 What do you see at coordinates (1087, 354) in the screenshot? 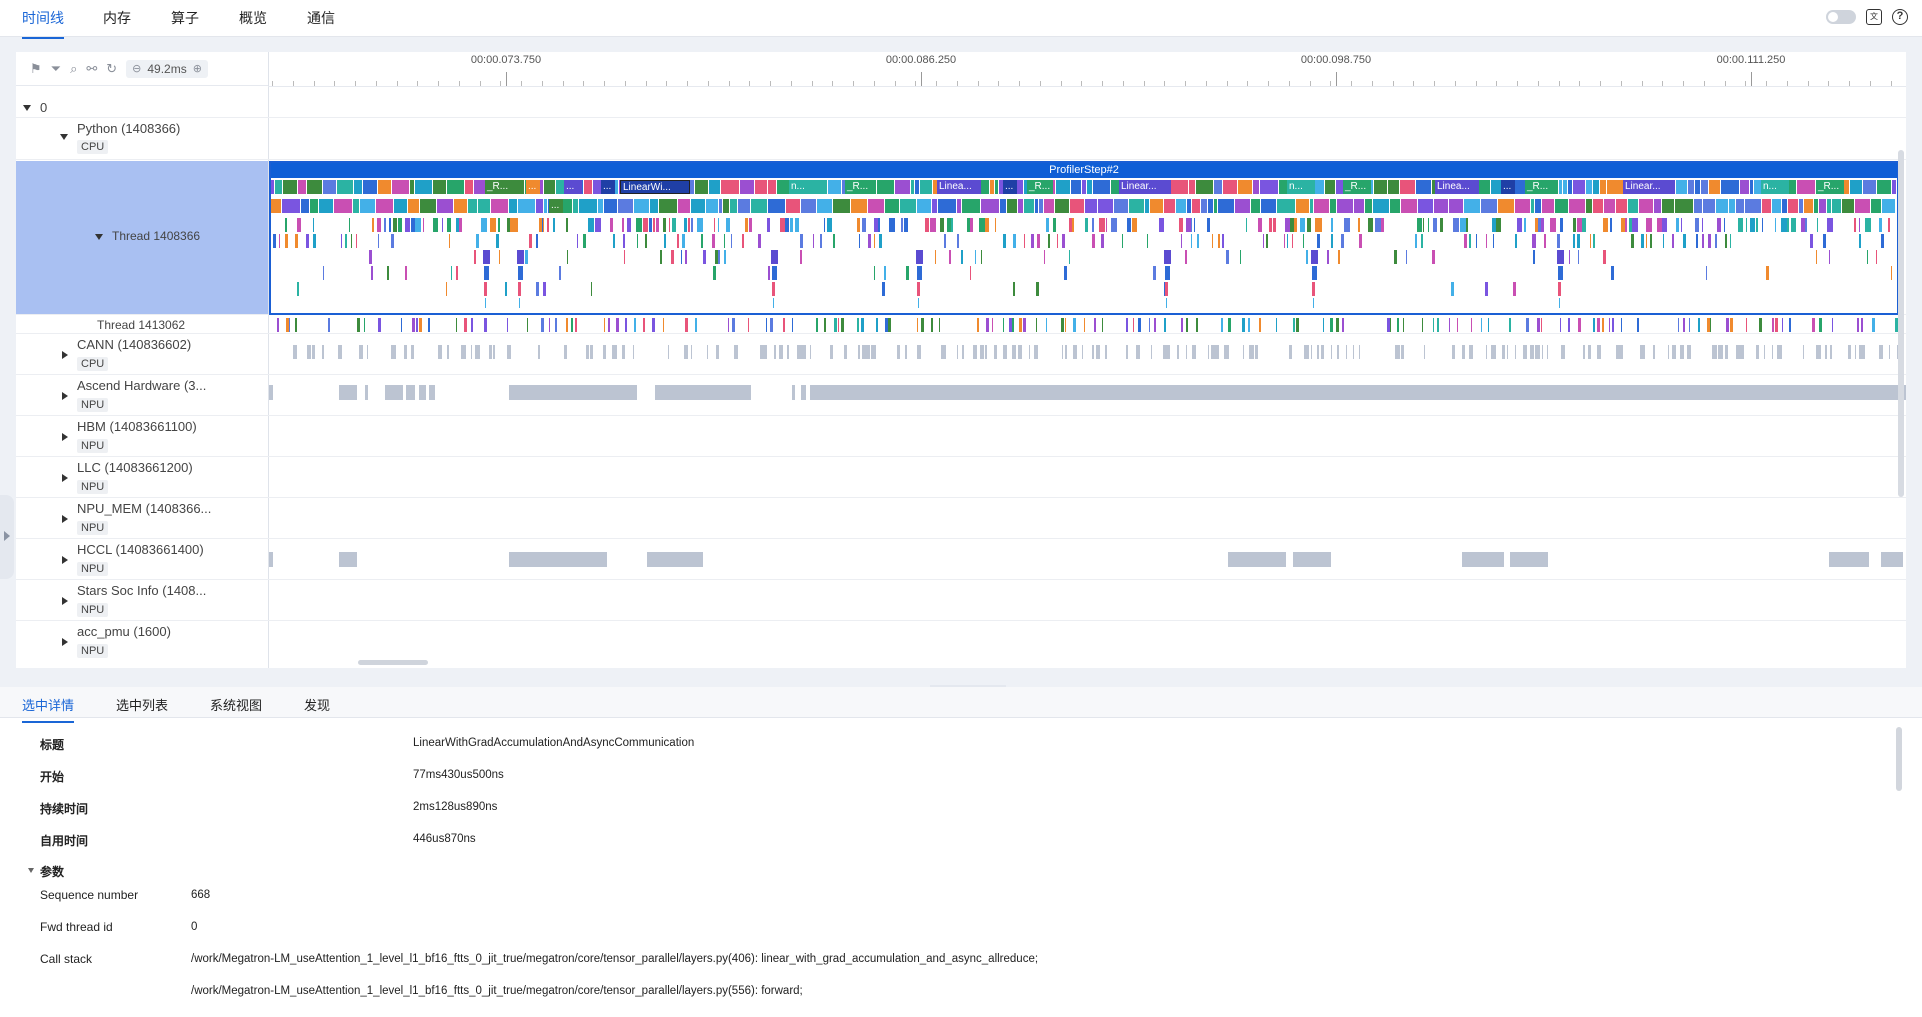
I see `cann-track` at bounding box center [1087, 354].